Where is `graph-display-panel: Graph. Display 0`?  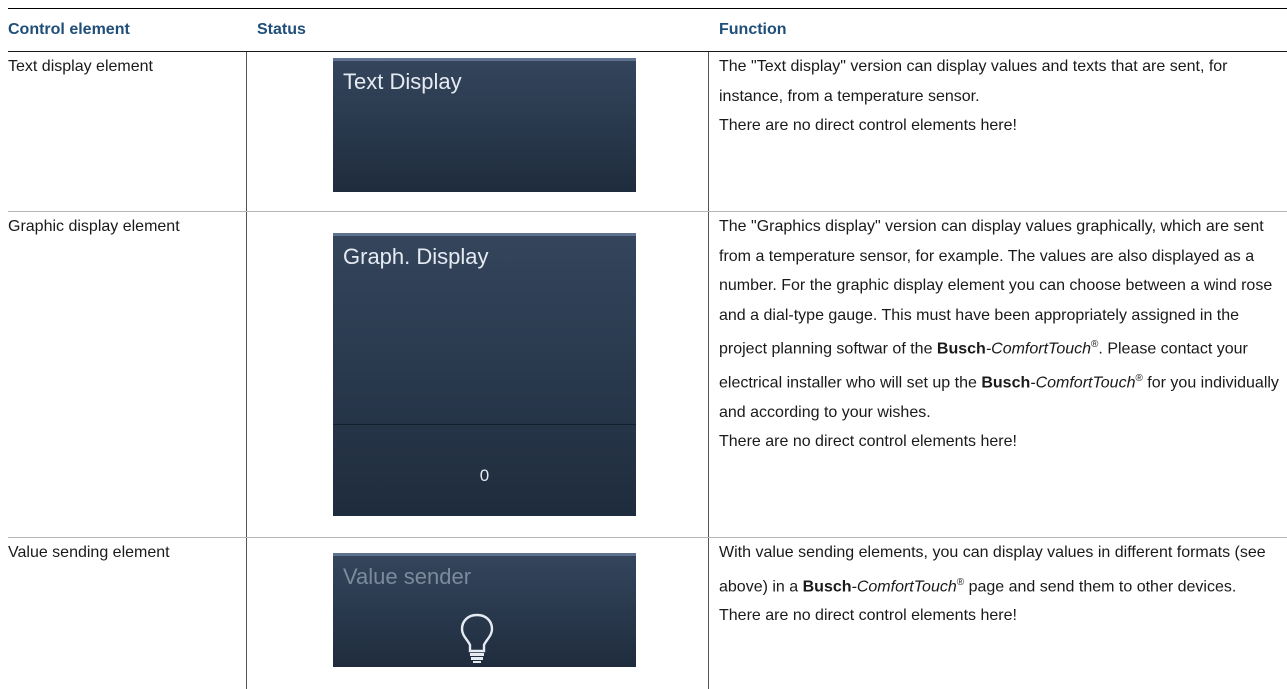 graph-display-panel: Graph. Display 0 is located at coordinates (484, 374).